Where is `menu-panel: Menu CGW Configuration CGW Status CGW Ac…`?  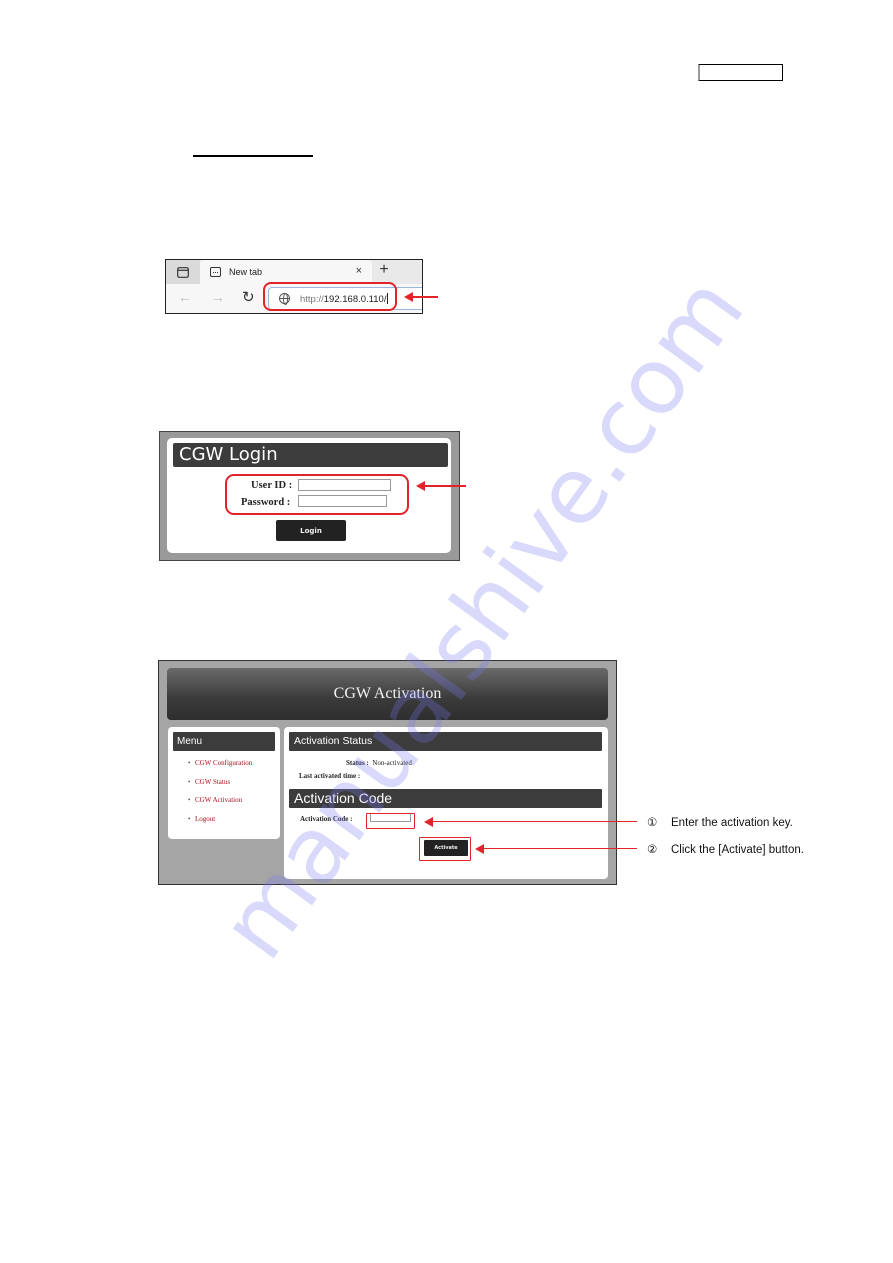
menu-panel: Menu CGW Configuration CGW Status CGW Ac… is located at coordinates (224, 783).